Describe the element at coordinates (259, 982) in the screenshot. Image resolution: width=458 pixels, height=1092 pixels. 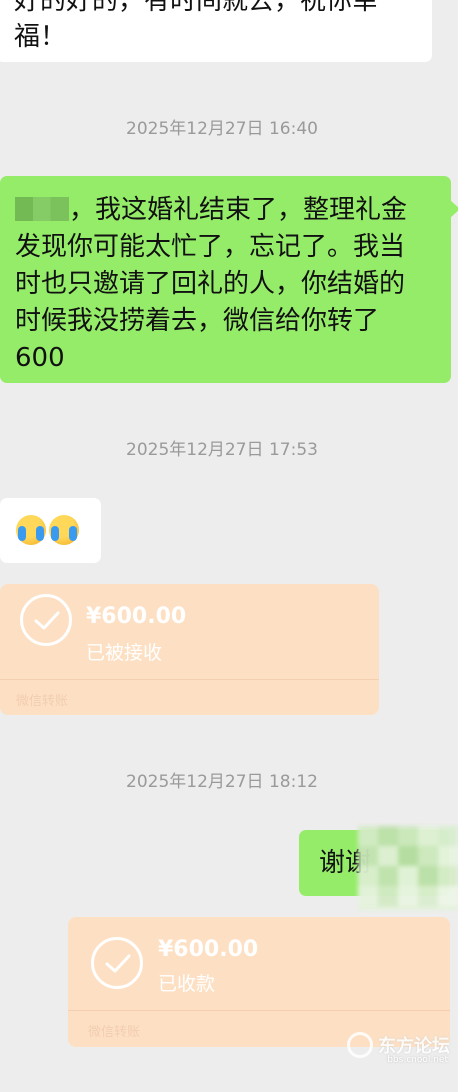
I see `transfer-card: ¥600.00 已收款 微信转账` at that location.